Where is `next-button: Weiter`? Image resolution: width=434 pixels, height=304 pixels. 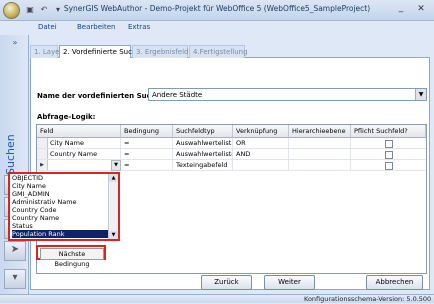 next-button: Weiter is located at coordinates (289, 282).